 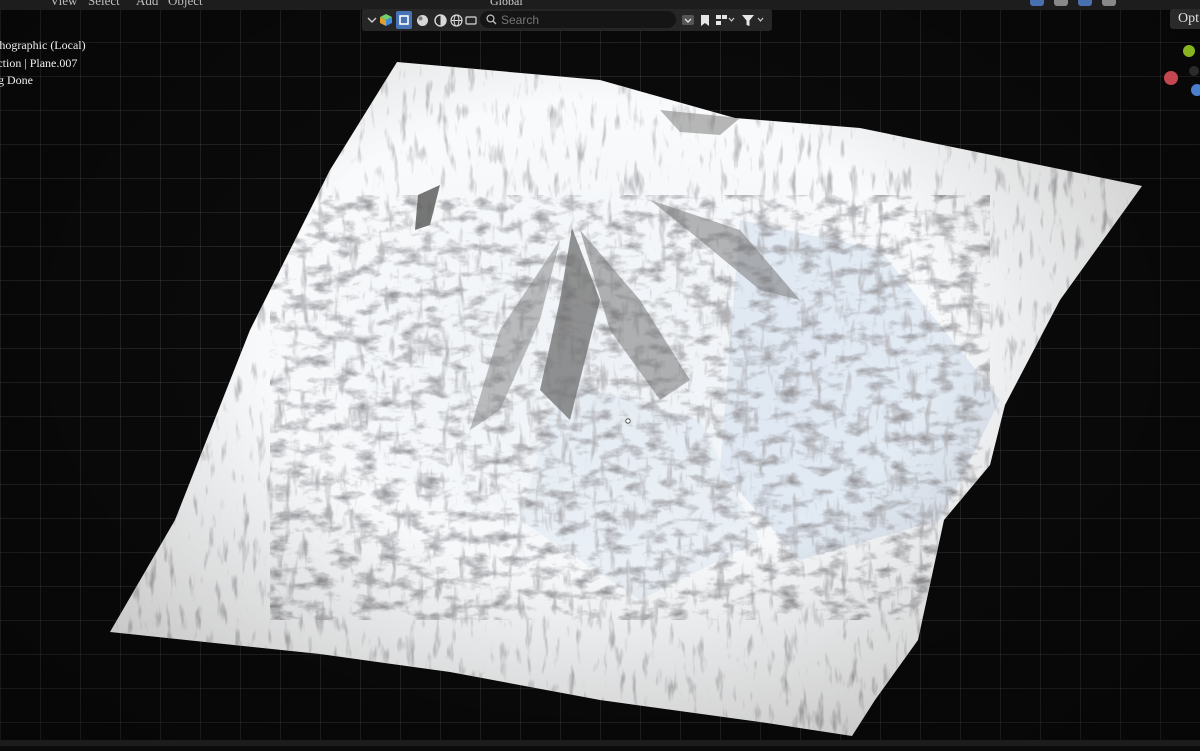 What do you see at coordinates (705, 20) in the screenshot?
I see `bookmark-icon` at bounding box center [705, 20].